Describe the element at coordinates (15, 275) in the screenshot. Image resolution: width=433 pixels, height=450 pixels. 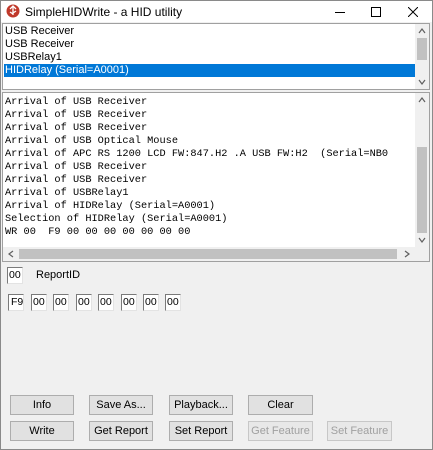
I see `report-id-field: 00` at that location.